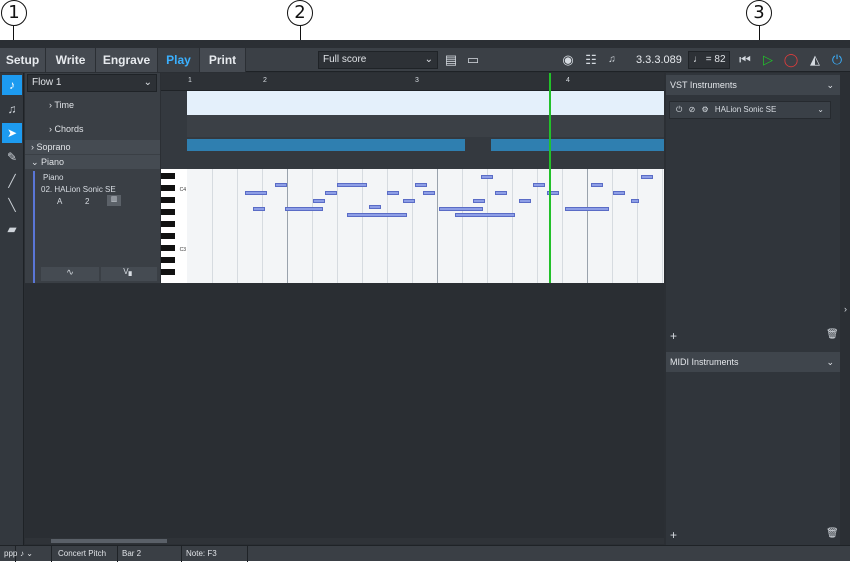  Describe the element at coordinates (612, 60) in the screenshot. I see `midi-icon: ♫` at that location.